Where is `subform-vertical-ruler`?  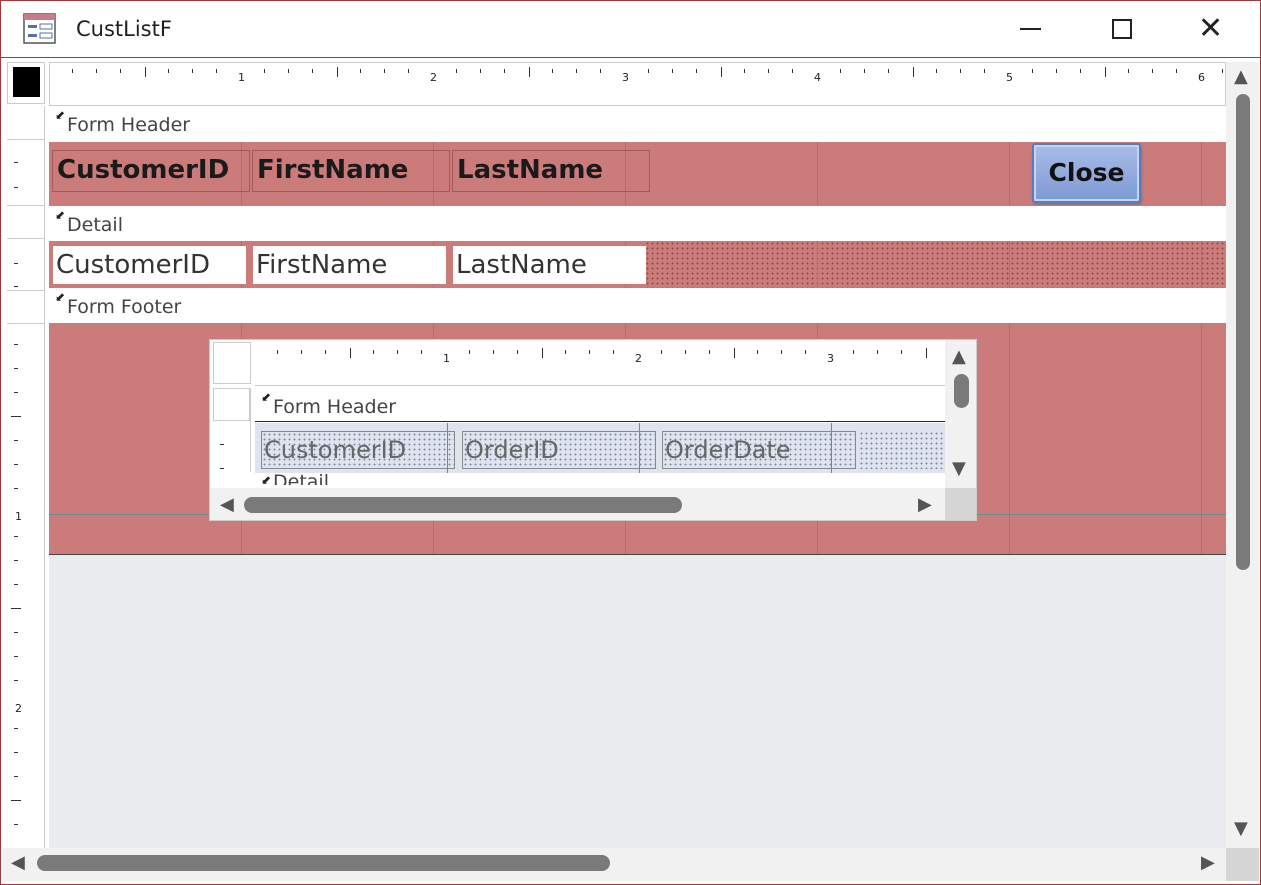
subform-vertical-ruler is located at coordinates (232, 430).